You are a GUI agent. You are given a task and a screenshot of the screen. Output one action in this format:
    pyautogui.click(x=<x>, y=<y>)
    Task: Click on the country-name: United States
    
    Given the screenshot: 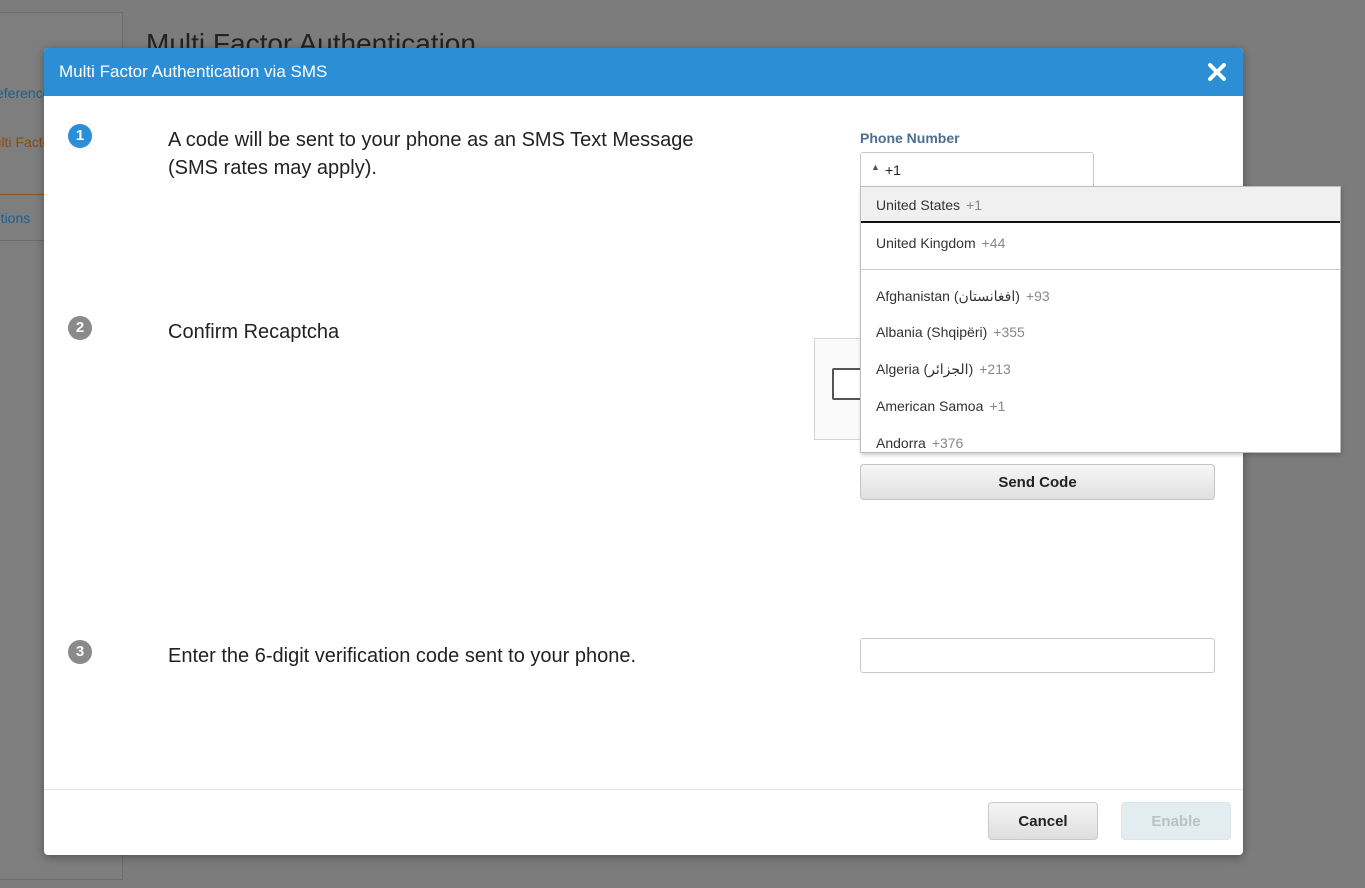 What is the action you would take?
    pyautogui.click(x=918, y=205)
    